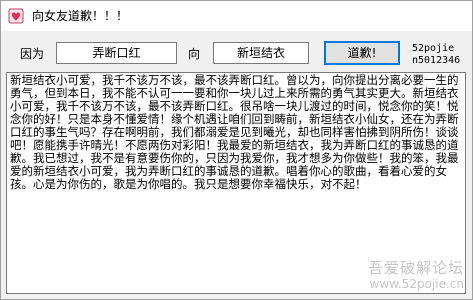 The image size is (473, 300). I want to click on credit-line-1: 52pojie, so click(433, 48).